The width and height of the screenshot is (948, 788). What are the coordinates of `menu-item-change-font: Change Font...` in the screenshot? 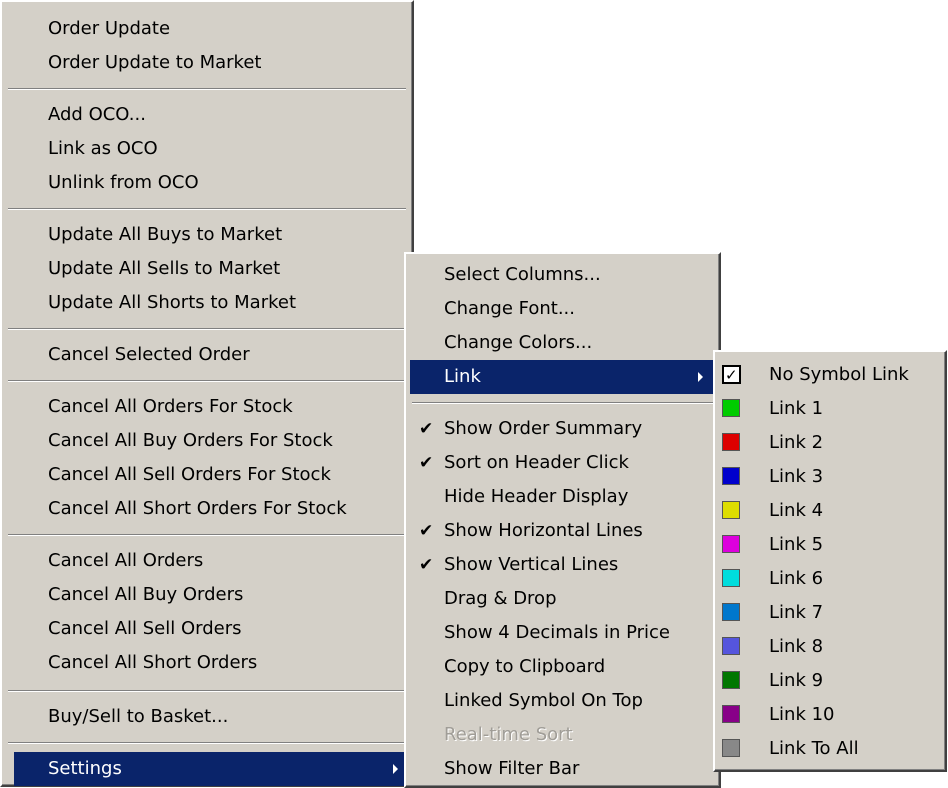 It's located at (562, 309).